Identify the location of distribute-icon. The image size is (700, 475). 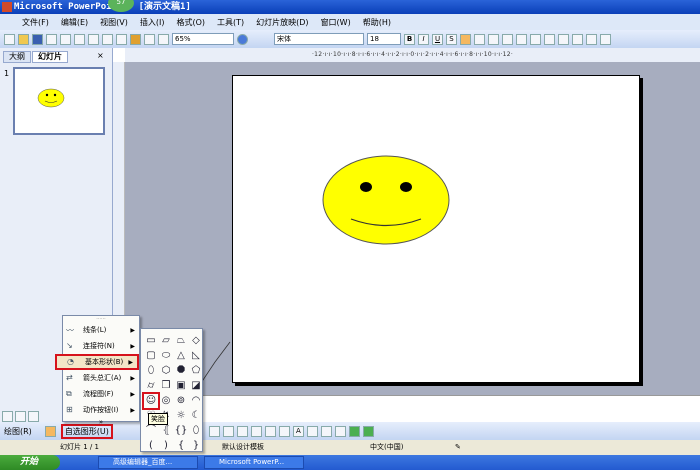
(521, 39).